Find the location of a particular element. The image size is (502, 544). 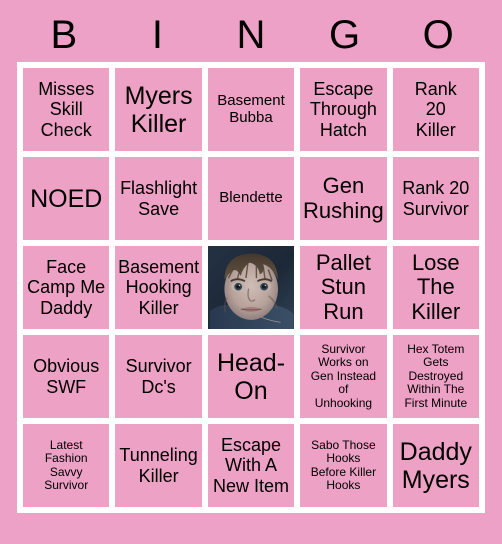

bingo-cell-label: Escape With A New Item is located at coordinates (250, 465).